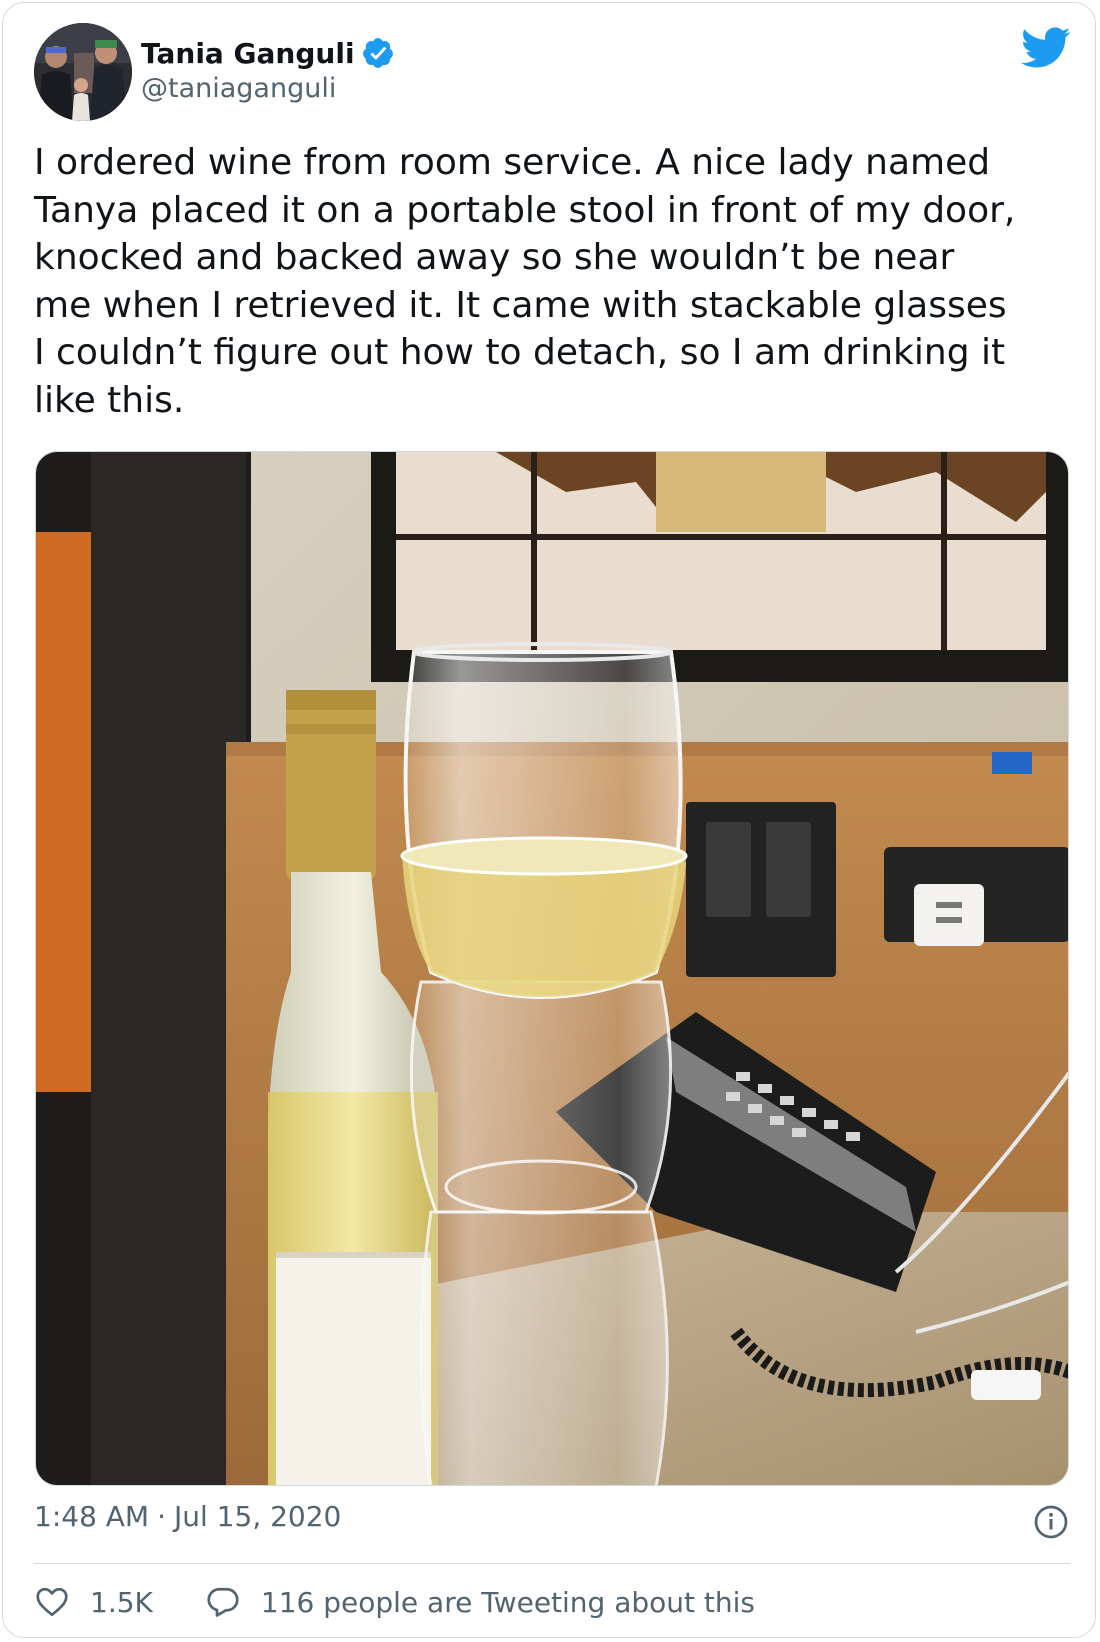 The width and height of the screenshot is (1100, 1642). I want to click on tweet-time: 1:48 AM, so click(92, 1516).